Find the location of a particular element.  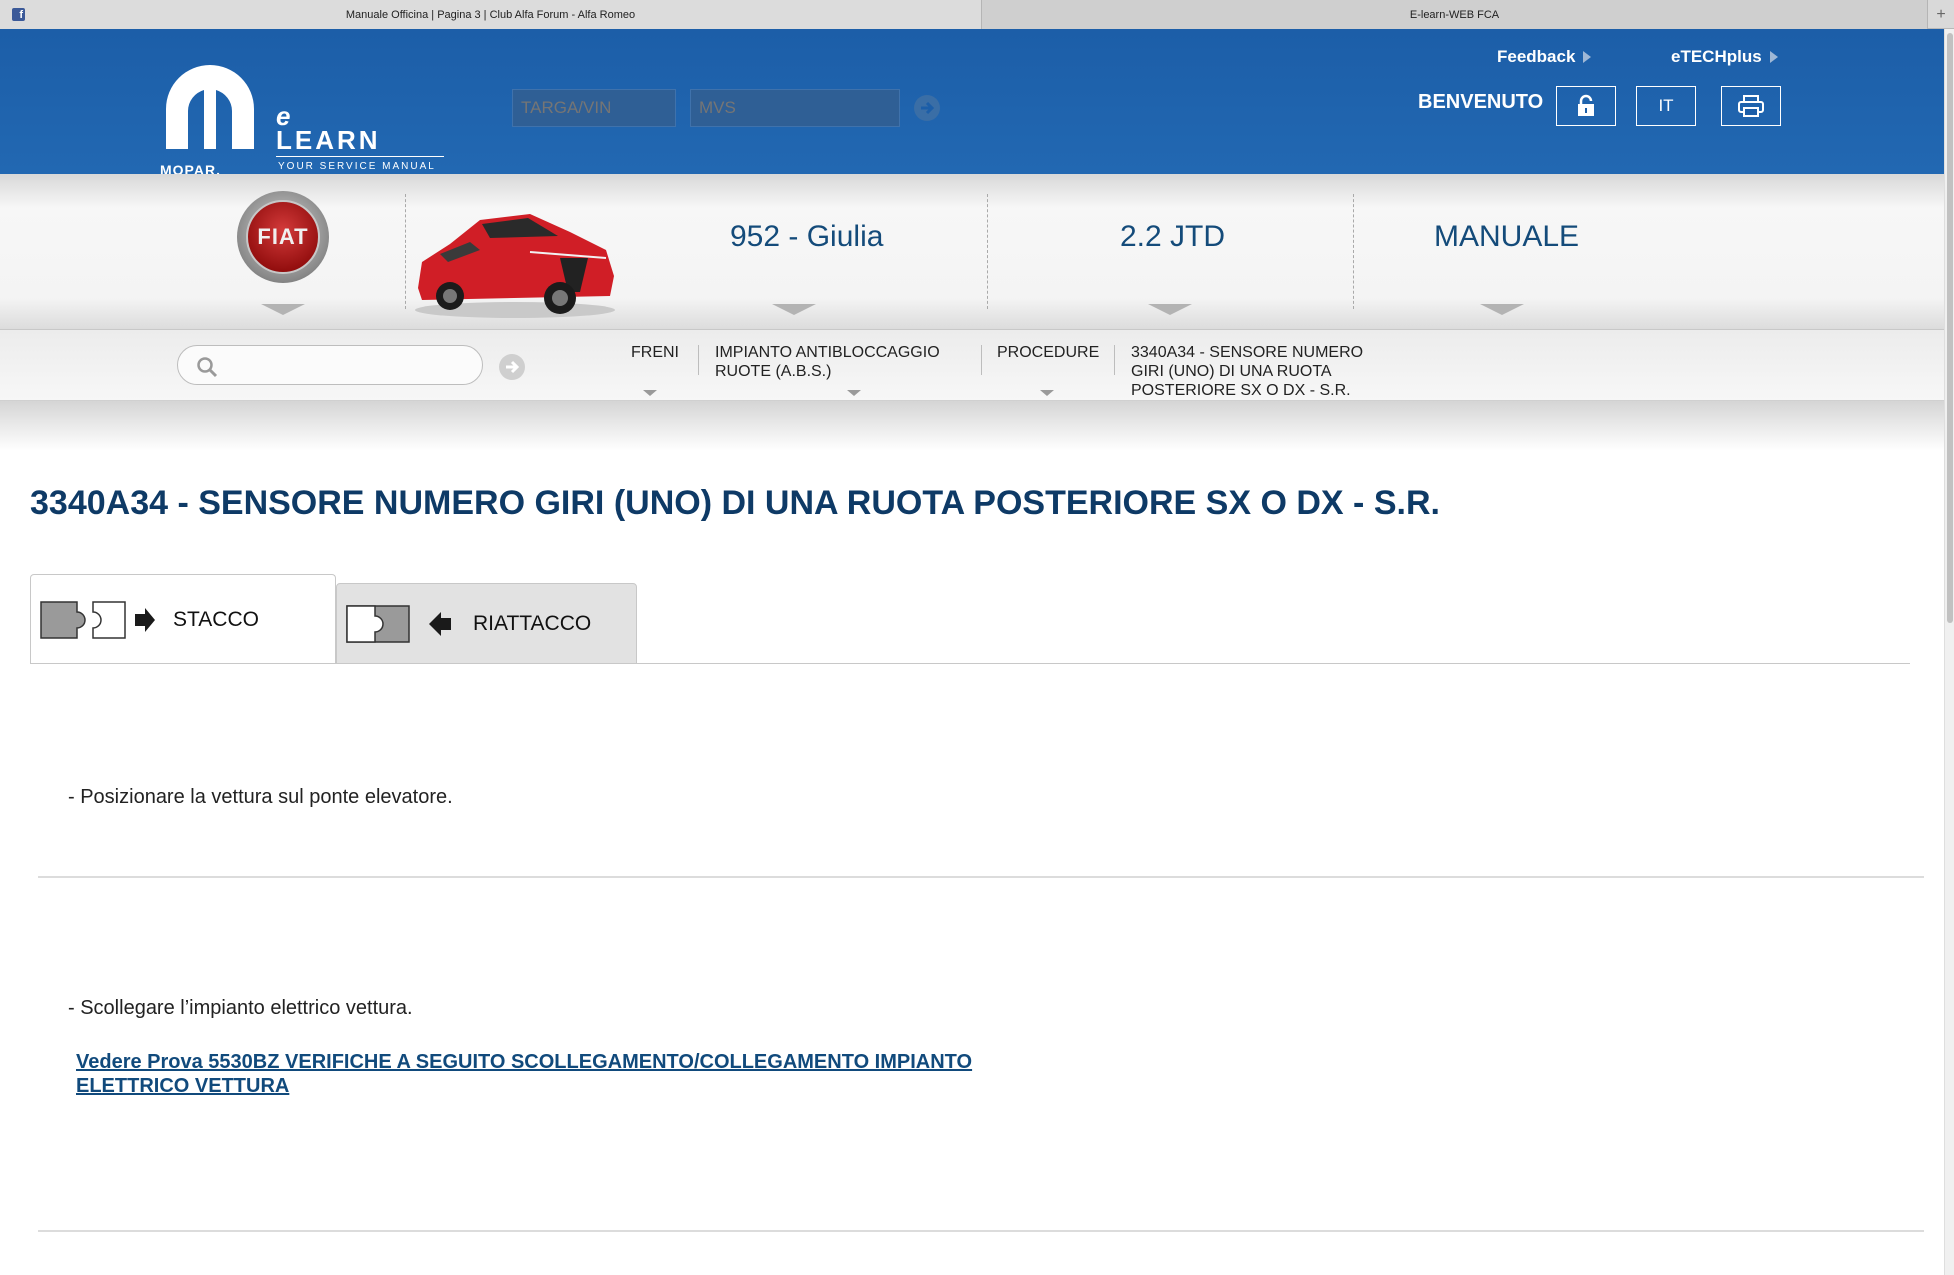

new-tab-button: + is located at coordinates (1941, 14).